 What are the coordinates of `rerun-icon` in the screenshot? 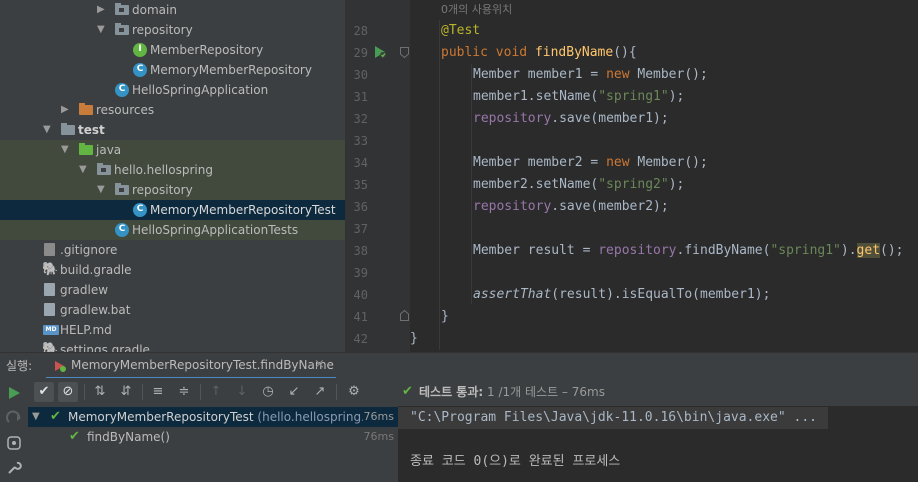 It's located at (14, 393).